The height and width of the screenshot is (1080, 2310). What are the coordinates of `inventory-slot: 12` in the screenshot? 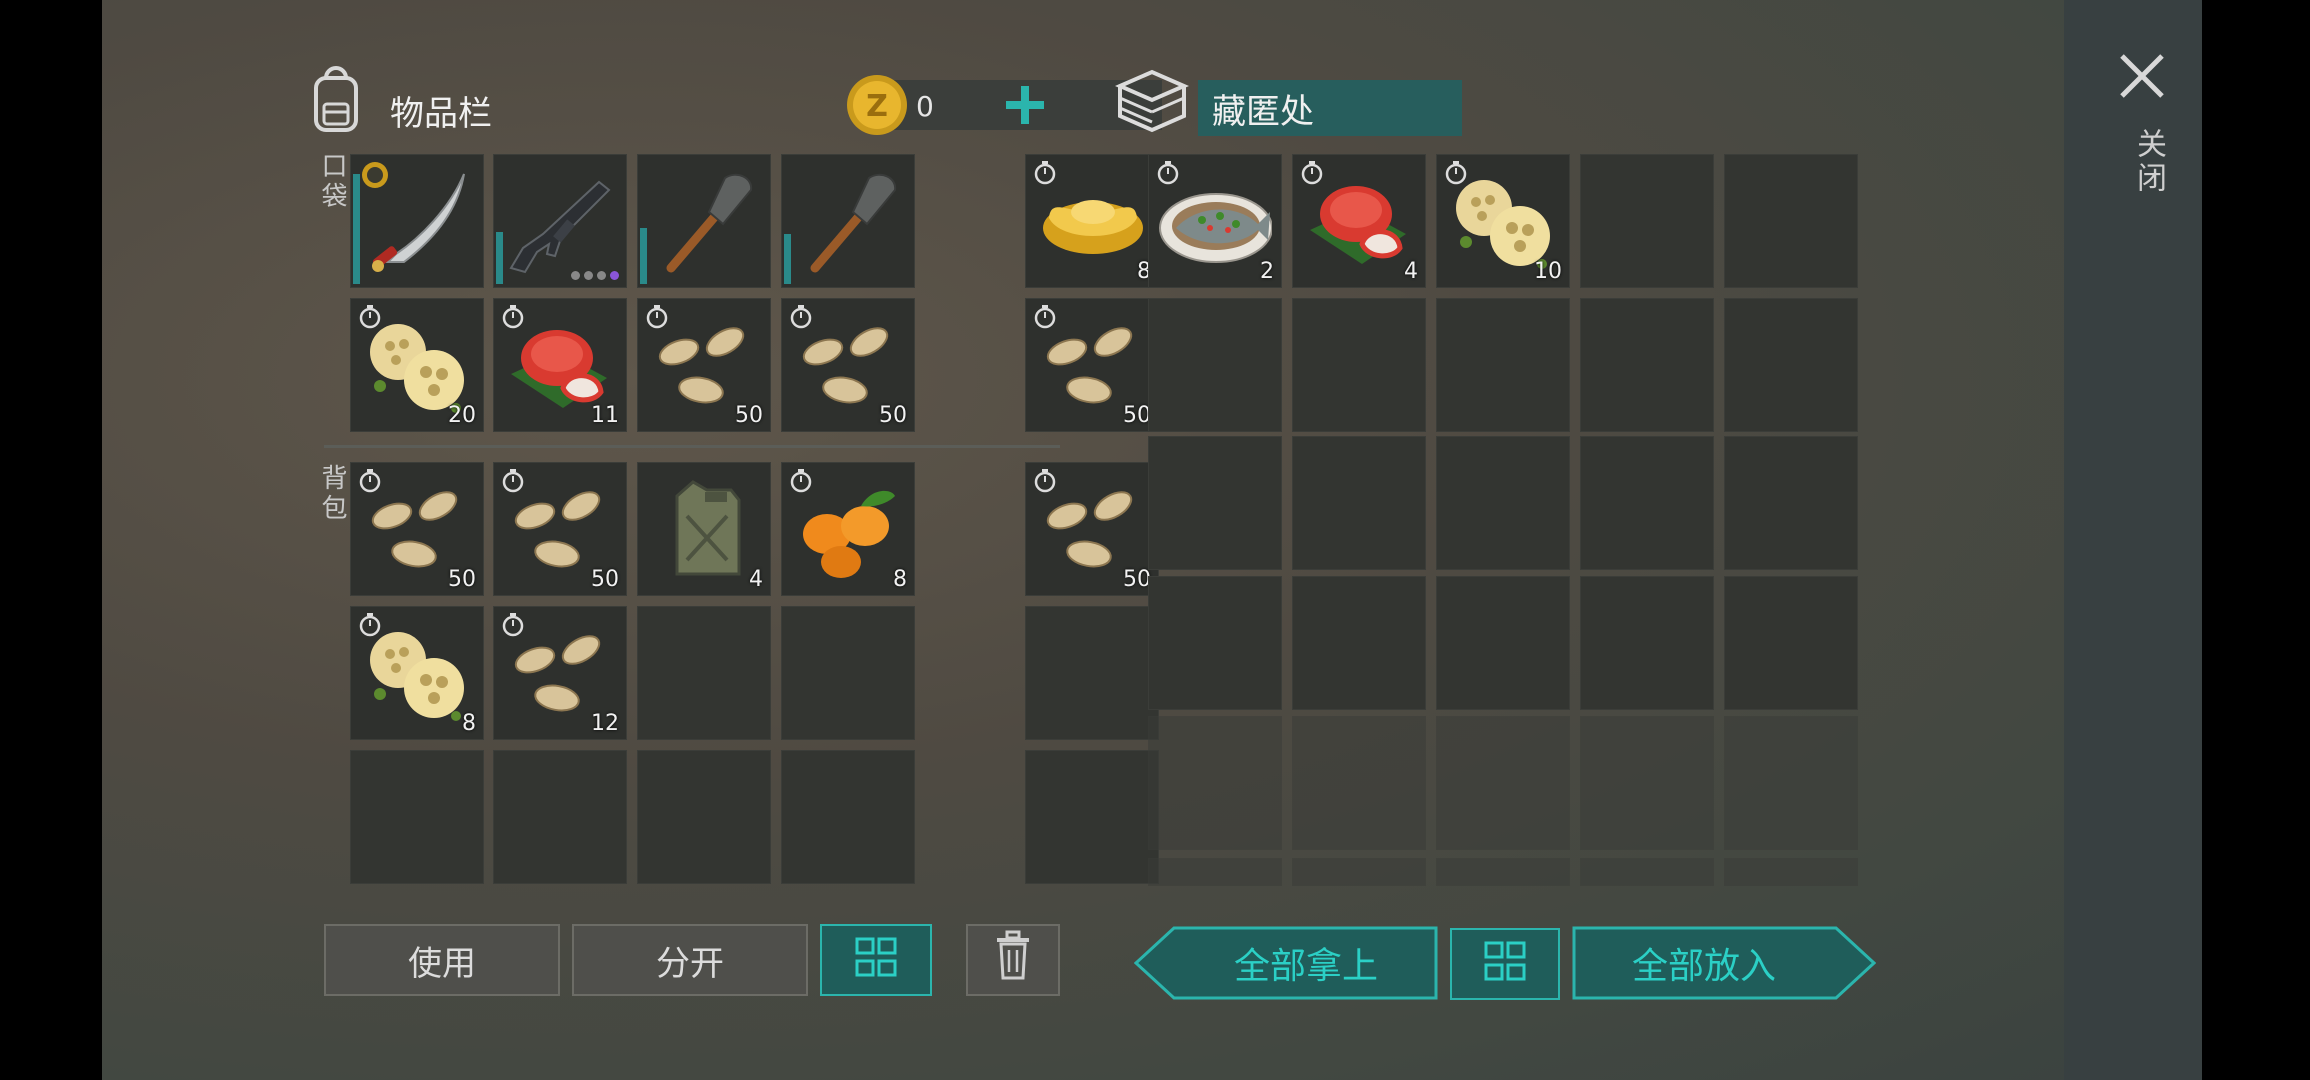 It's located at (560, 673).